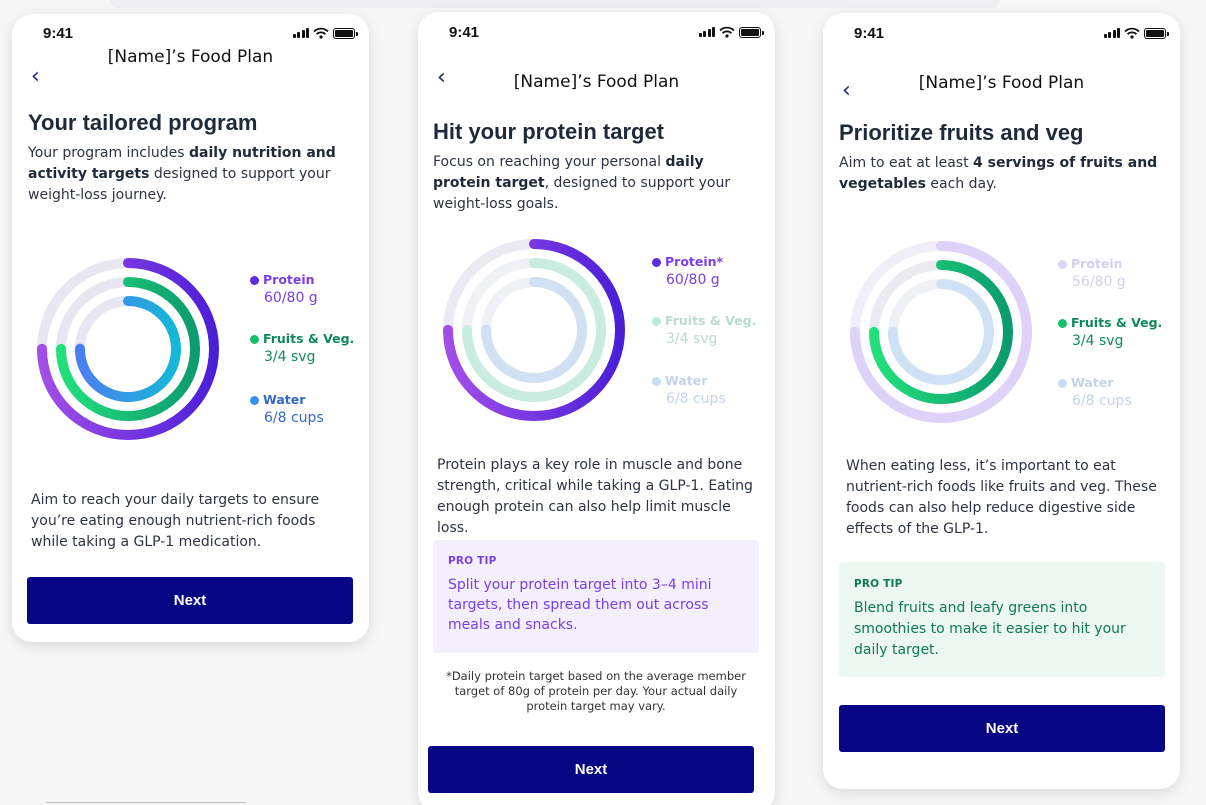  I want to click on legend-item-protein: Protein* 60/80 g, so click(687, 271).